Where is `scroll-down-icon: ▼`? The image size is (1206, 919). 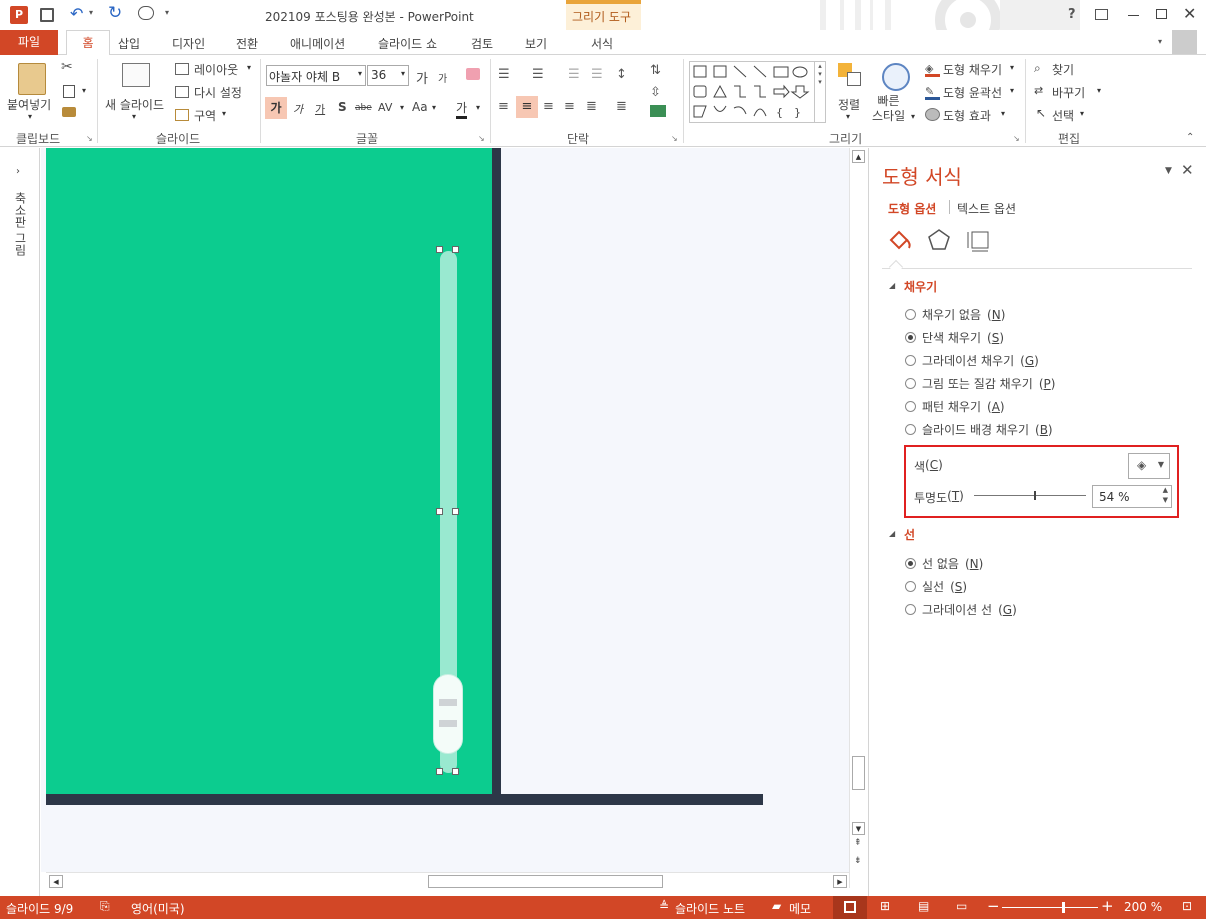
scroll-down-icon: ▼ is located at coordinates (858, 828).